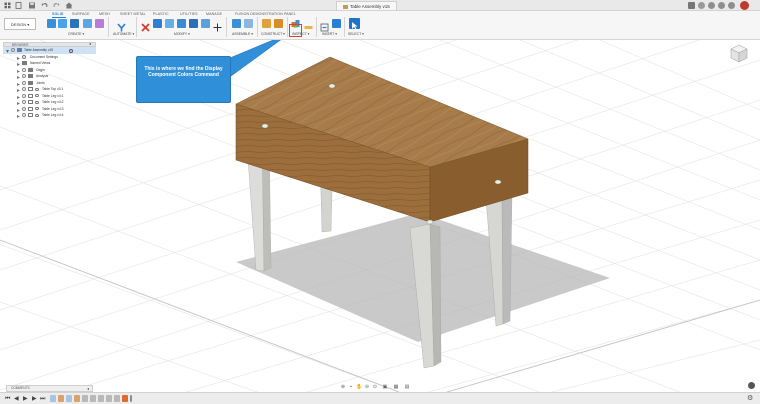 The height and width of the screenshot is (404, 760). Describe the element at coordinates (324, 25) in the screenshot. I see `insert-derive-icon` at that location.